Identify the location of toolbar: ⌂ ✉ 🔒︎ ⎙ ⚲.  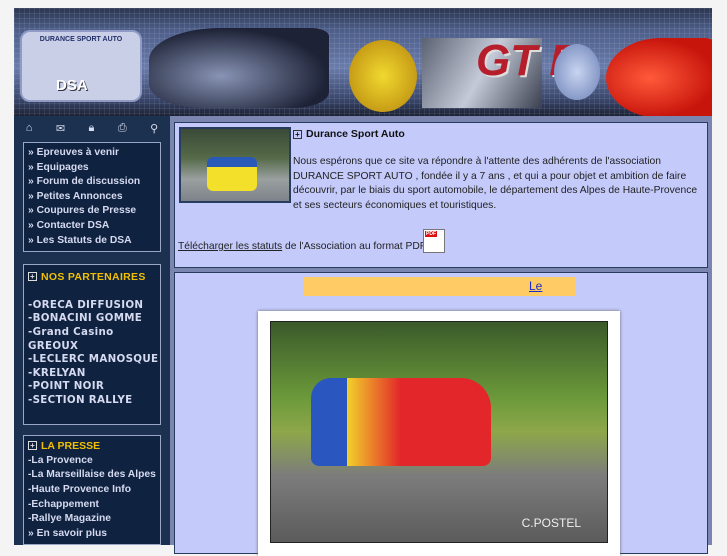
(92, 128).